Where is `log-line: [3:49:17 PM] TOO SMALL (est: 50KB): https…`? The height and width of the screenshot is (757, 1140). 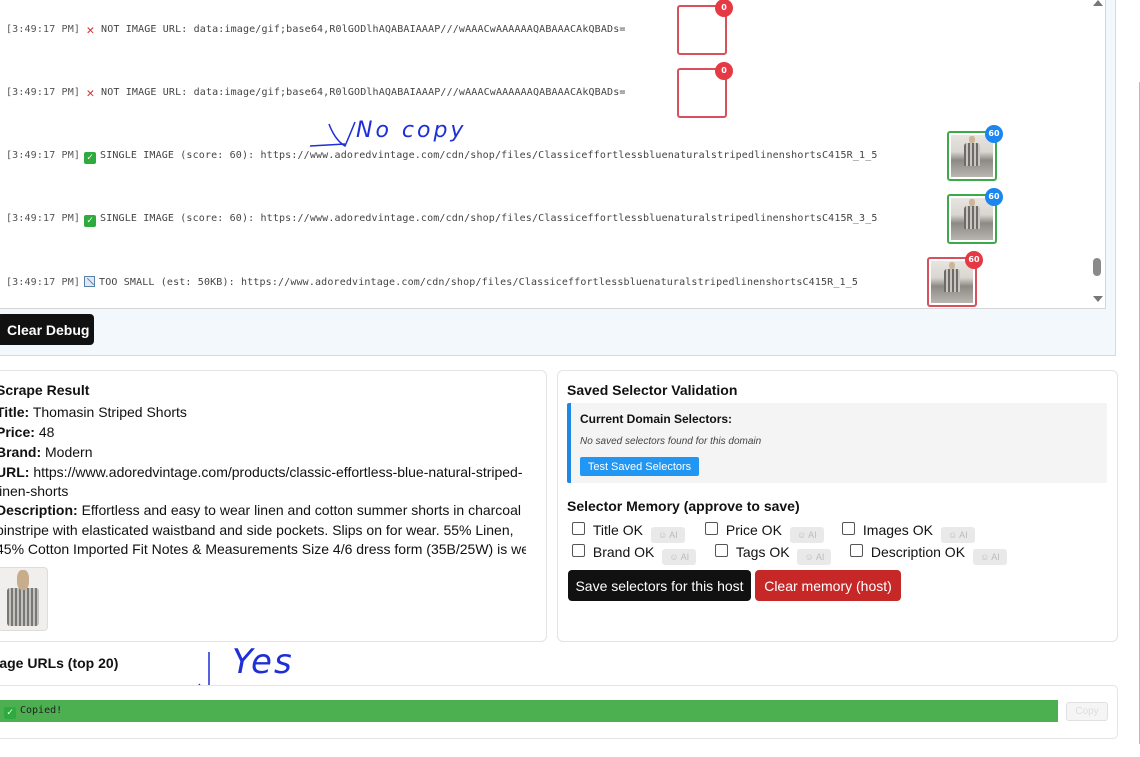 log-line: [3:49:17 PM] TOO SMALL (est: 50KB): https… is located at coordinates (466, 282).